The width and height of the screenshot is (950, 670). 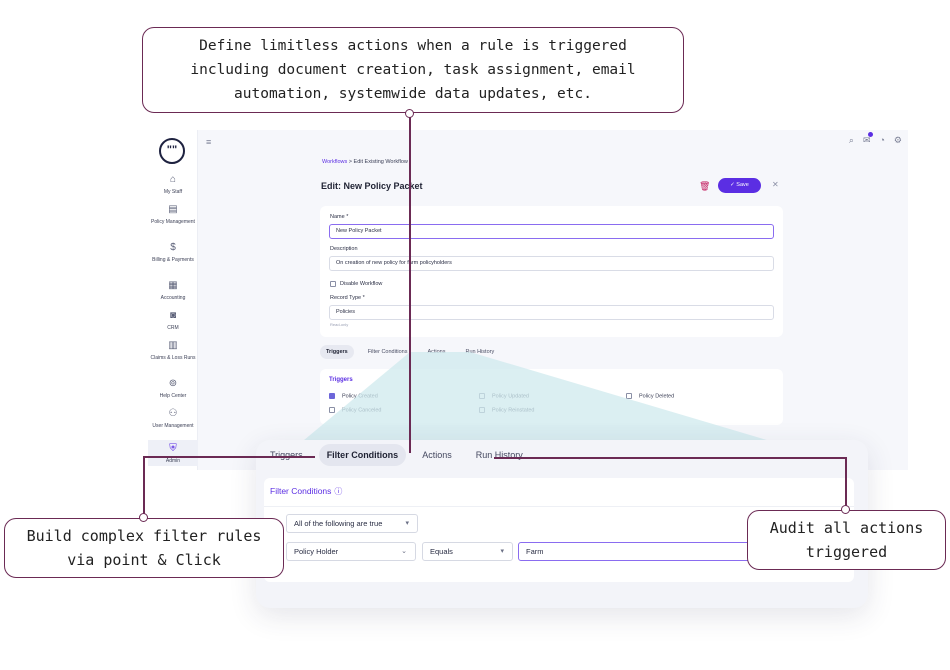 What do you see at coordinates (846, 483) in the screenshot?
I see `connector-line-right-v` at bounding box center [846, 483].